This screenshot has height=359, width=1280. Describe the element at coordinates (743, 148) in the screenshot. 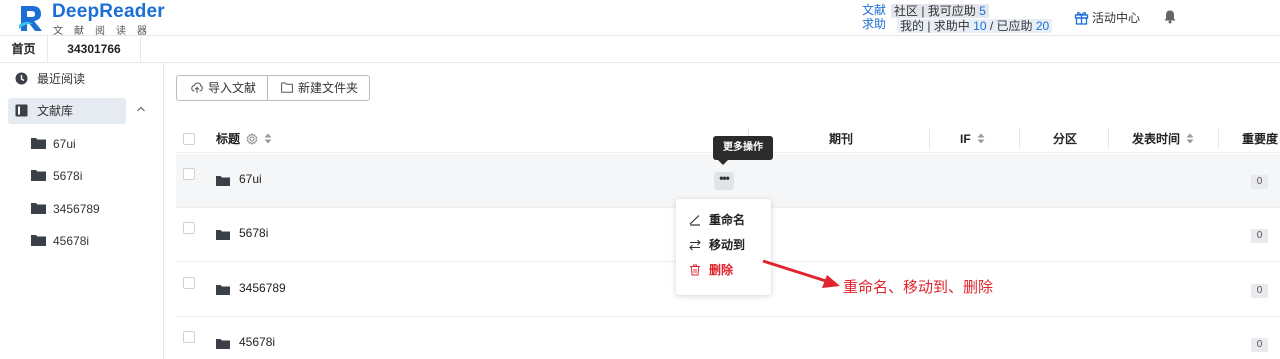

I see `more-actions-tooltip: 更多操作` at that location.